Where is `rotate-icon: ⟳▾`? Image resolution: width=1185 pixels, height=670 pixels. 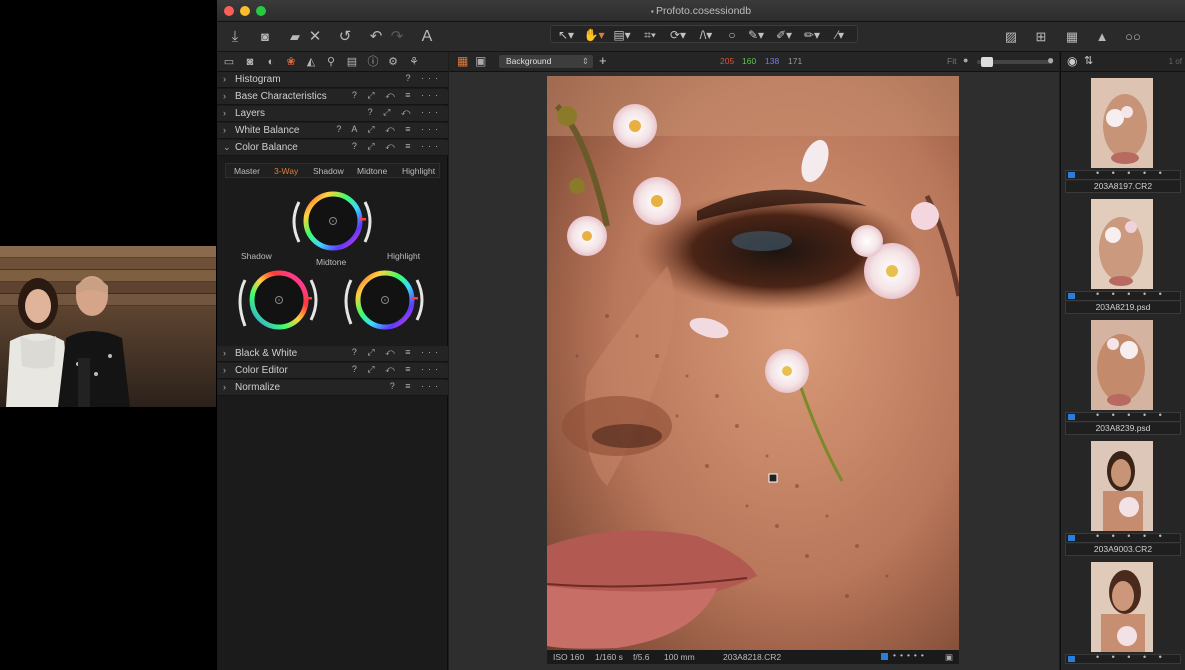
rotate-icon: ⟳▾ is located at coordinates (678, 35).